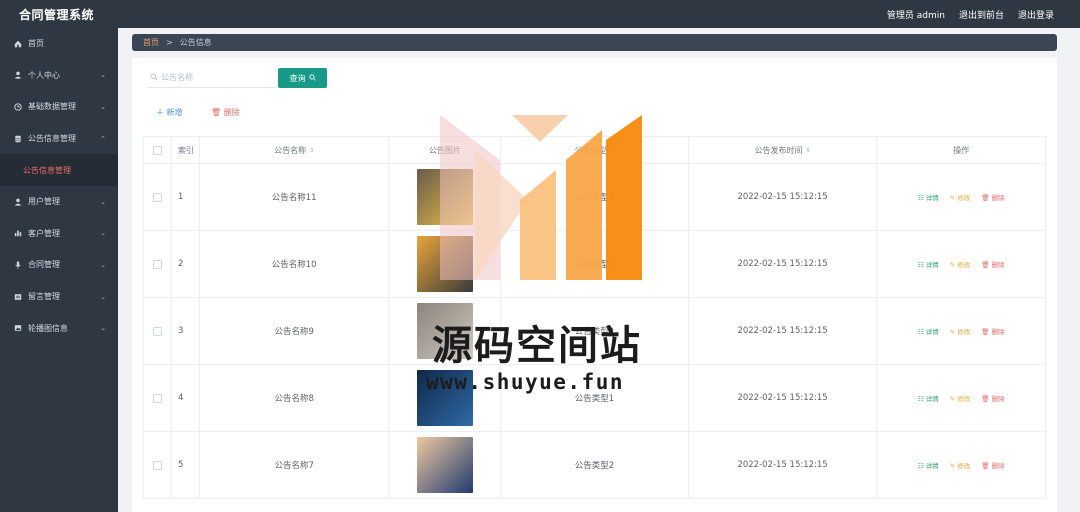  What do you see at coordinates (52, 139) in the screenshot?
I see `sidebar-item-label: 公告信息管理` at bounding box center [52, 139].